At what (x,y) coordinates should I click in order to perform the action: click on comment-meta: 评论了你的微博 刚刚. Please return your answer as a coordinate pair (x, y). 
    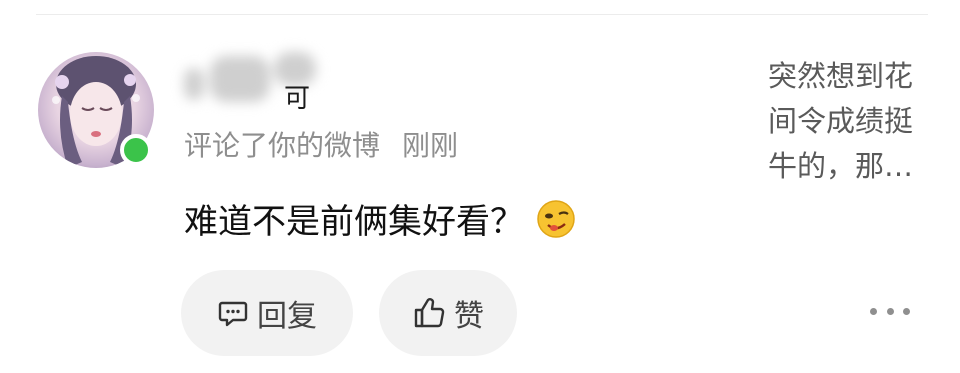
    Looking at the image, I should click on (321, 144).